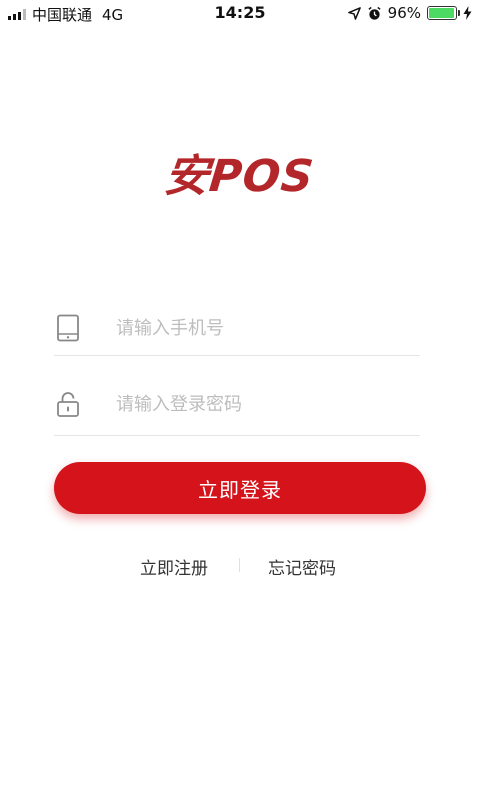 This screenshot has width=480, height=800. I want to click on battery-fill, so click(441, 13).